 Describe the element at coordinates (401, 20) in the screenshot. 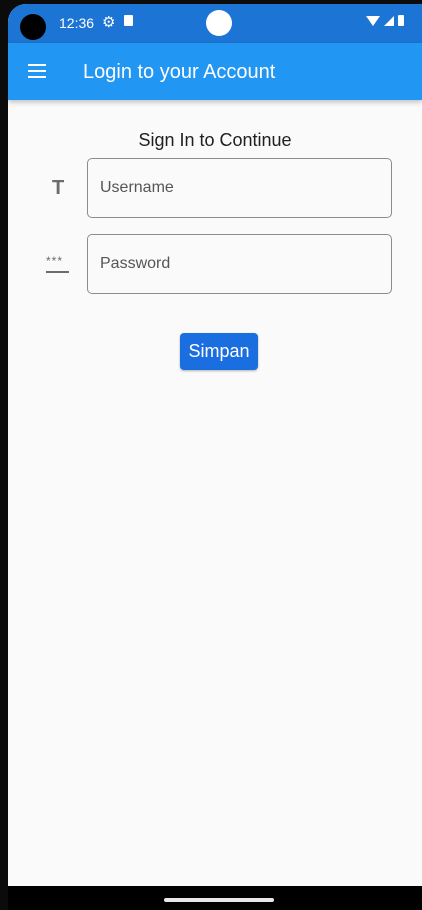

I see `battery-icon` at that location.